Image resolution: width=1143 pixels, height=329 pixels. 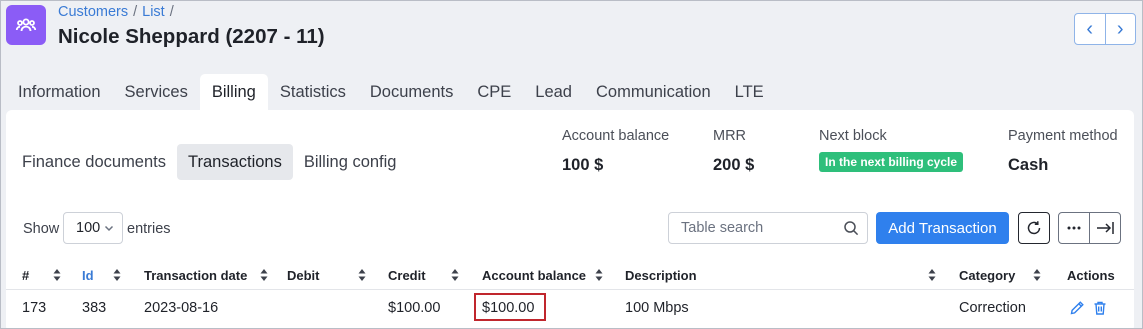 I want to click on refresh-icon, so click(x=1034, y=228).